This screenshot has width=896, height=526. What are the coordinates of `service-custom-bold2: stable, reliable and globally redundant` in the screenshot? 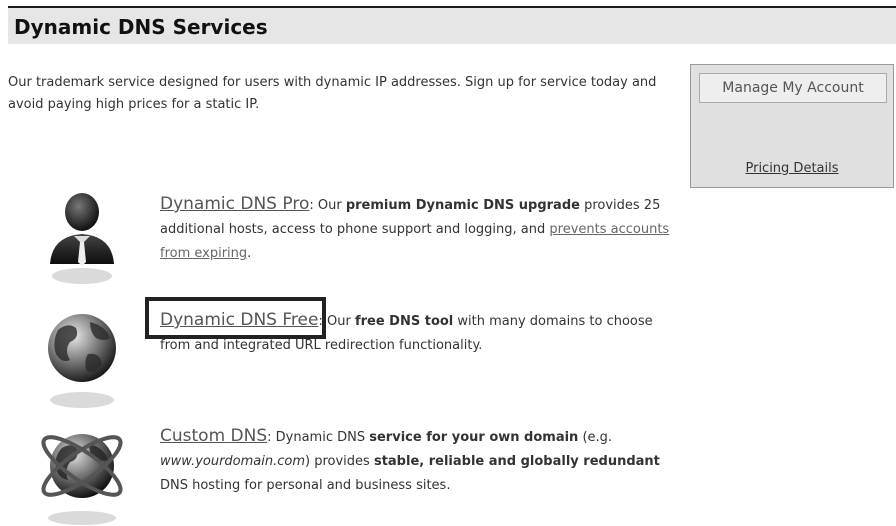 It's located at (516, 461).